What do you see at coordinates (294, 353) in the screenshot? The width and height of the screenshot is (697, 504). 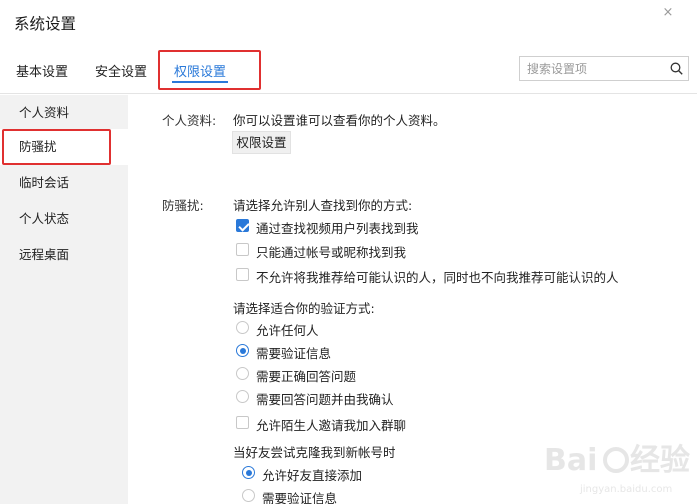 I see `verify-option-label: 需要验证信息` at bounding box center [294, 353].